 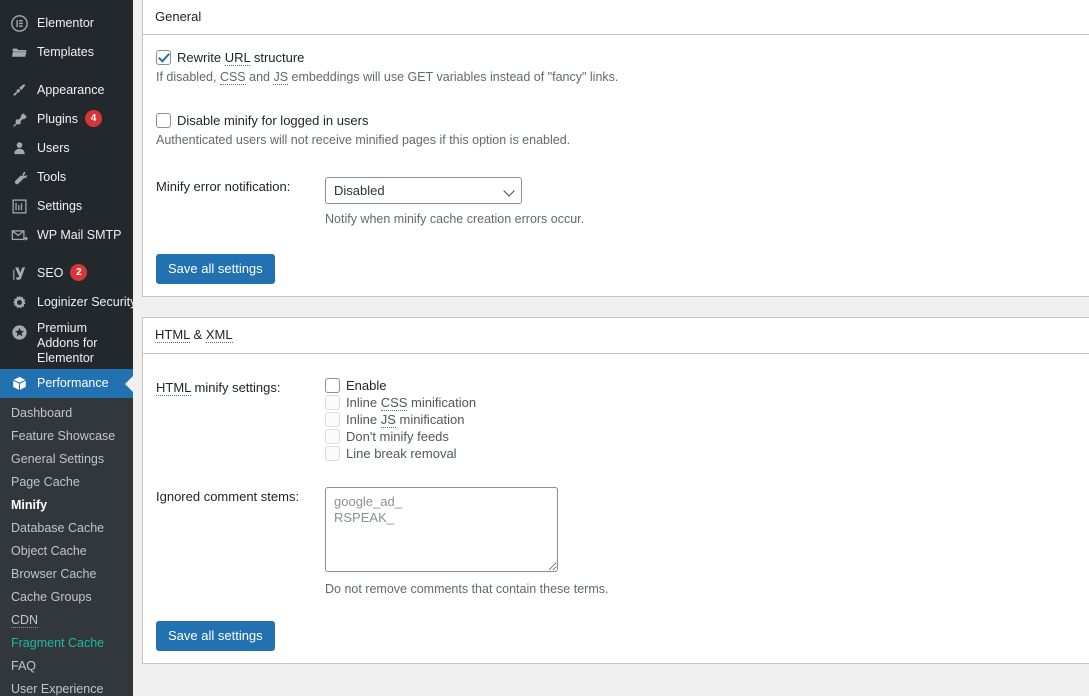 I want to click on sidebar-item-label: WP Mail SMTP, so click(x=79, y=235).